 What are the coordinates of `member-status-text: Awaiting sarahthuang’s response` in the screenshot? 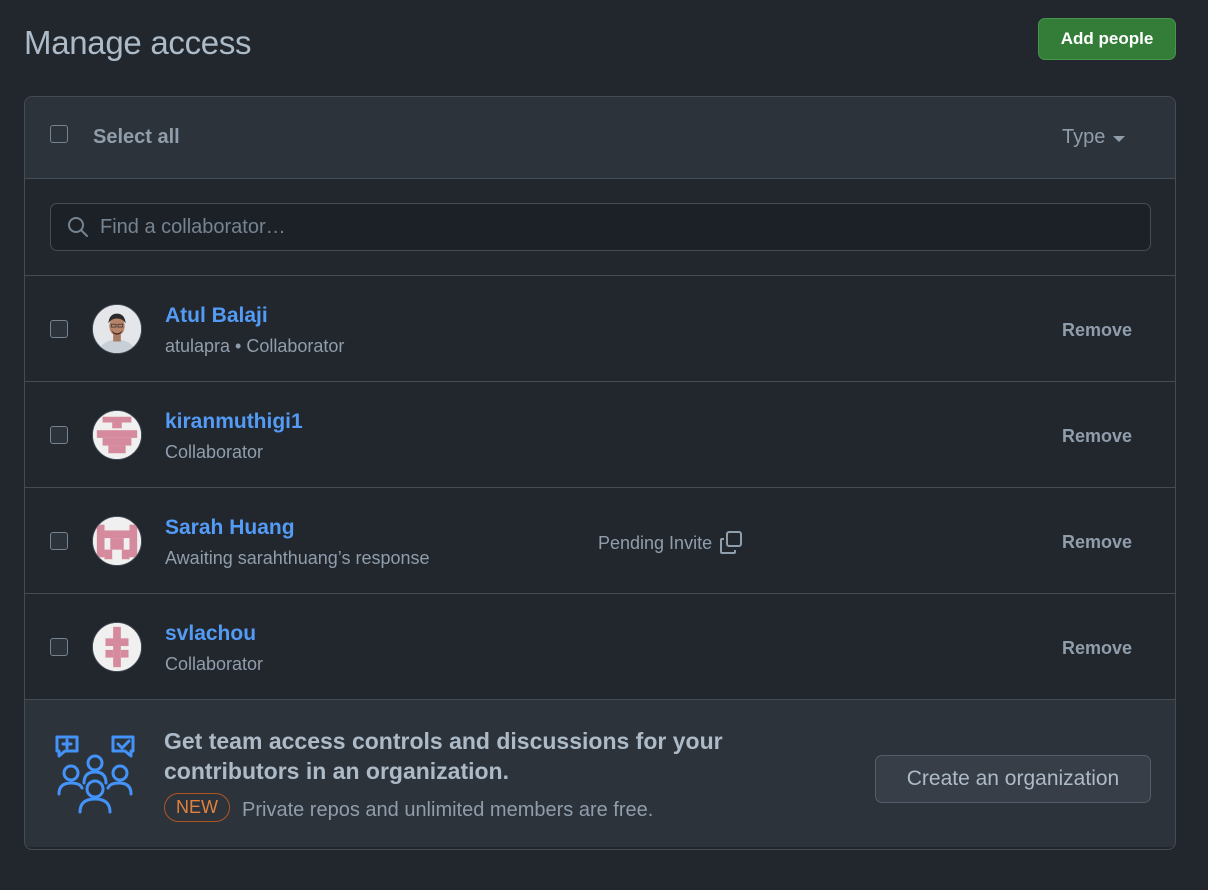 It's located at (297, 558).